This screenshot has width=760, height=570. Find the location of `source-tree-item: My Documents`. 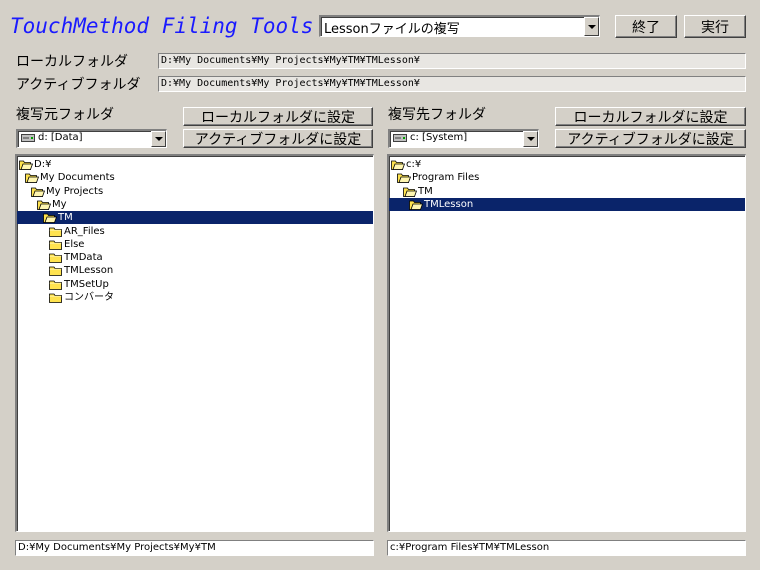

source-tree-item: My Documents is located at coordinates (70, 177).